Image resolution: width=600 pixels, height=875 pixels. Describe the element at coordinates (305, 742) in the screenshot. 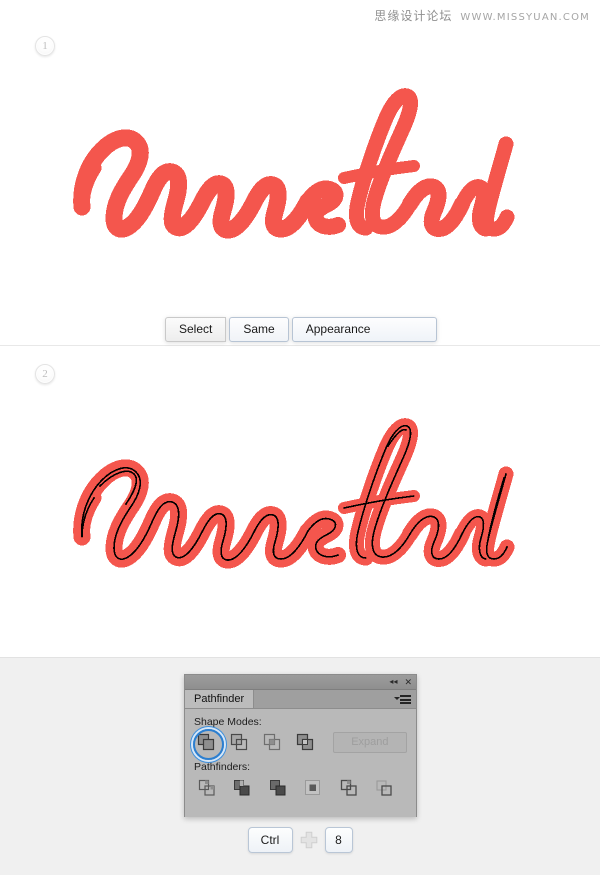

I see `shape-mode-exclude-icon` at that location.